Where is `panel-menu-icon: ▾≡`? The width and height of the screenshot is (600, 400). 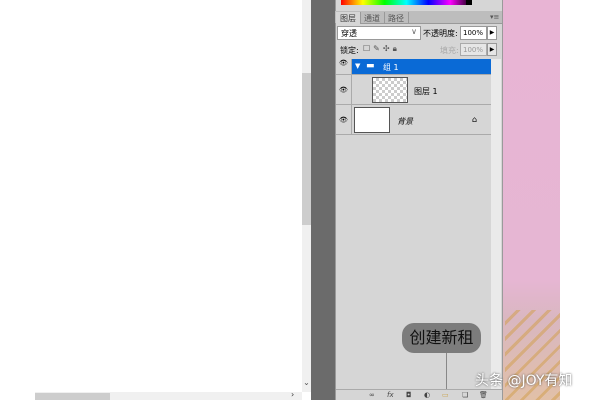
panel-menu-icon: ▾≡ is located at coordinates (494, 17).